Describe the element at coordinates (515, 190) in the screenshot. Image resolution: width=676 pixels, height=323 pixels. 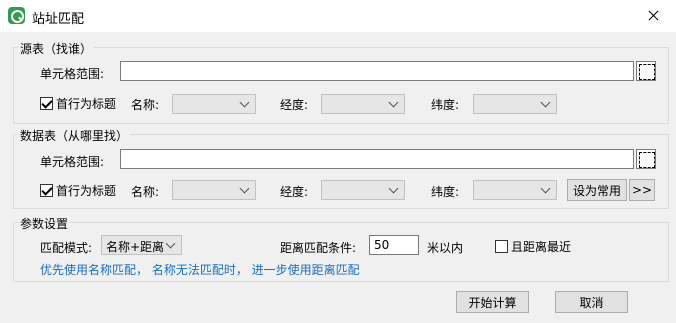
I see `data-lat-combo` at that location.